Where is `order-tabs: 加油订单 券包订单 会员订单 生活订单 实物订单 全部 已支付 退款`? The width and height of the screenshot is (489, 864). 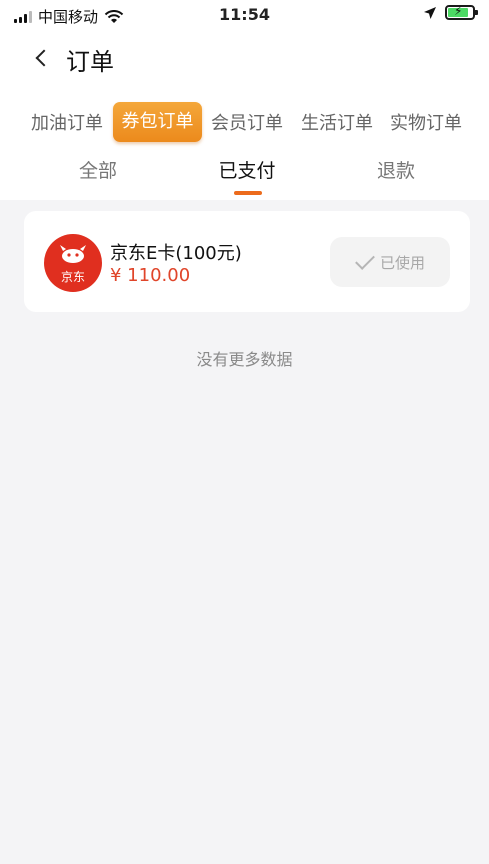
order-tabs: 加油订单 券包订单 会员订单 生活订单 实物订单 全部 已支付 退款 is located at coordinates (244, 142).